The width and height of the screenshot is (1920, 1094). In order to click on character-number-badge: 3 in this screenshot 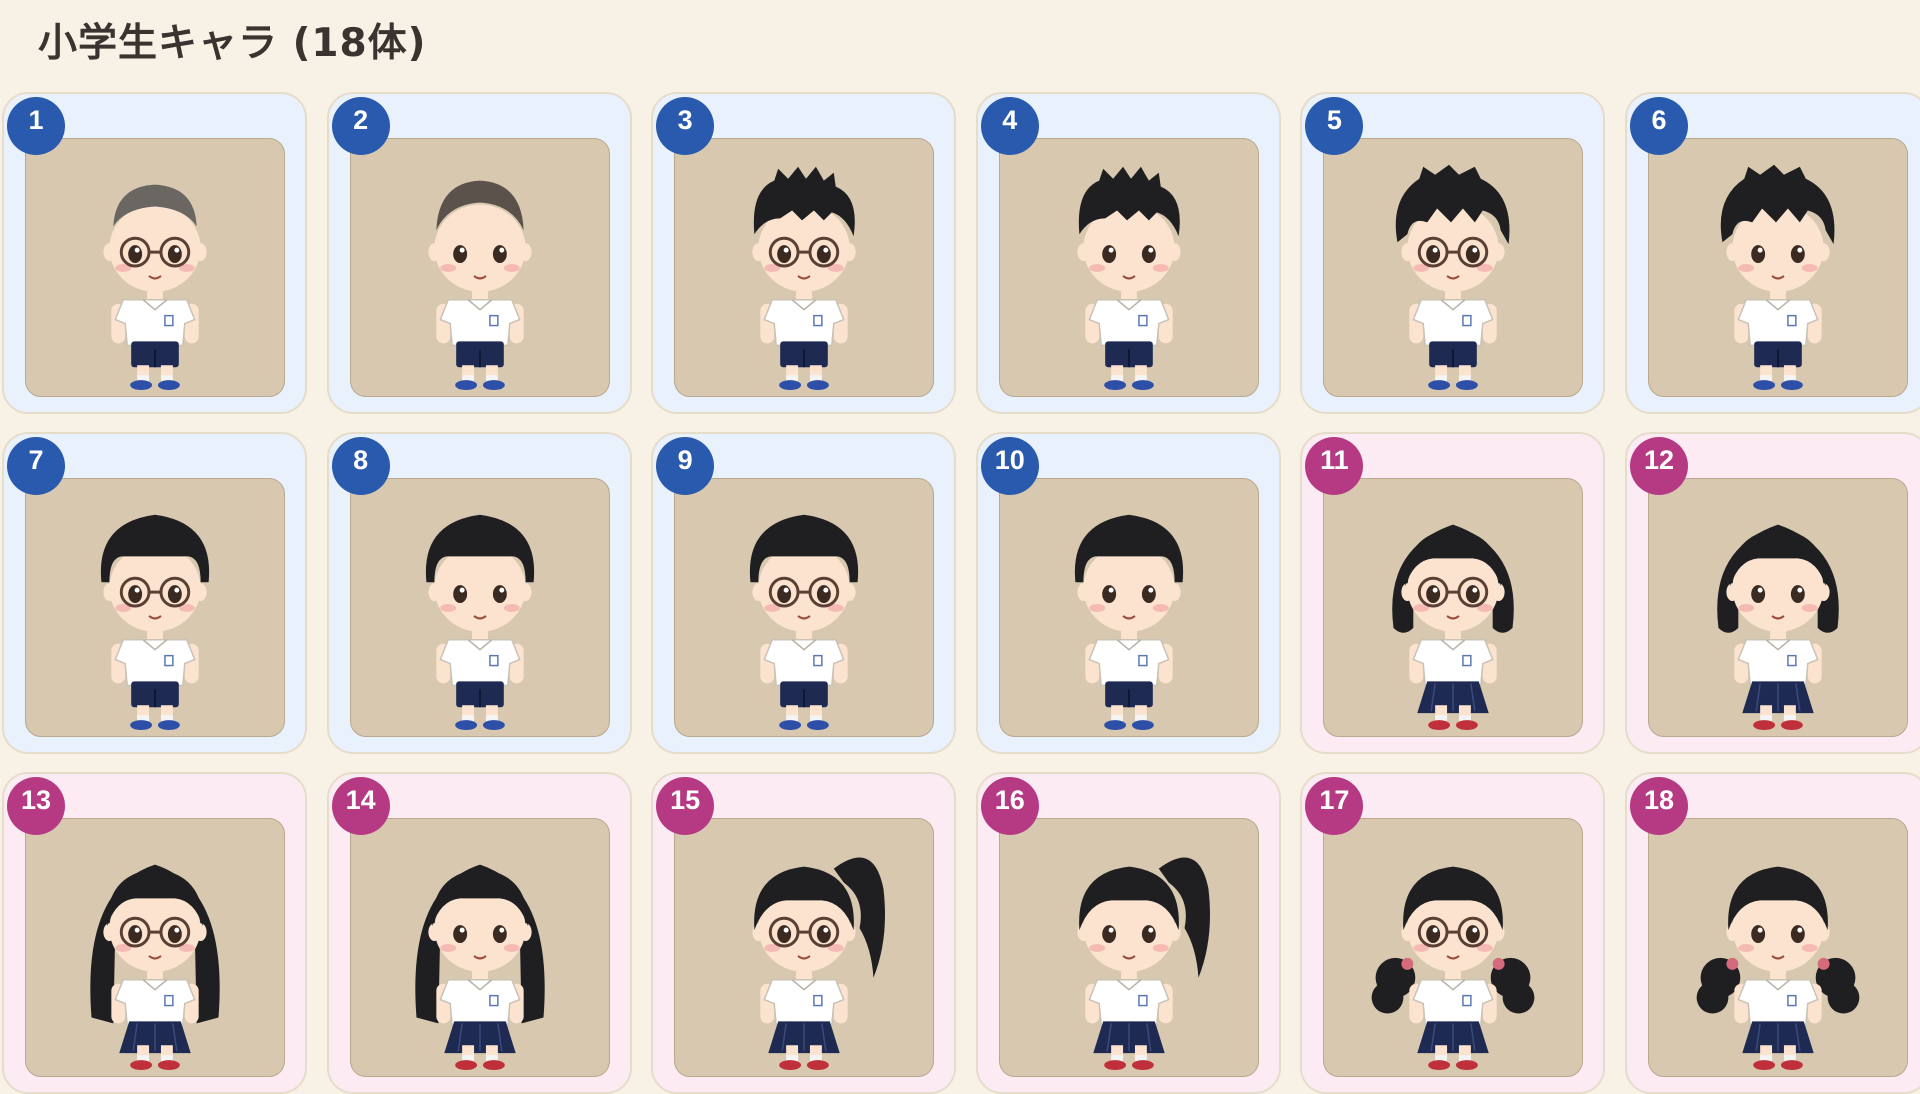, I will do `click(685, 126)`.